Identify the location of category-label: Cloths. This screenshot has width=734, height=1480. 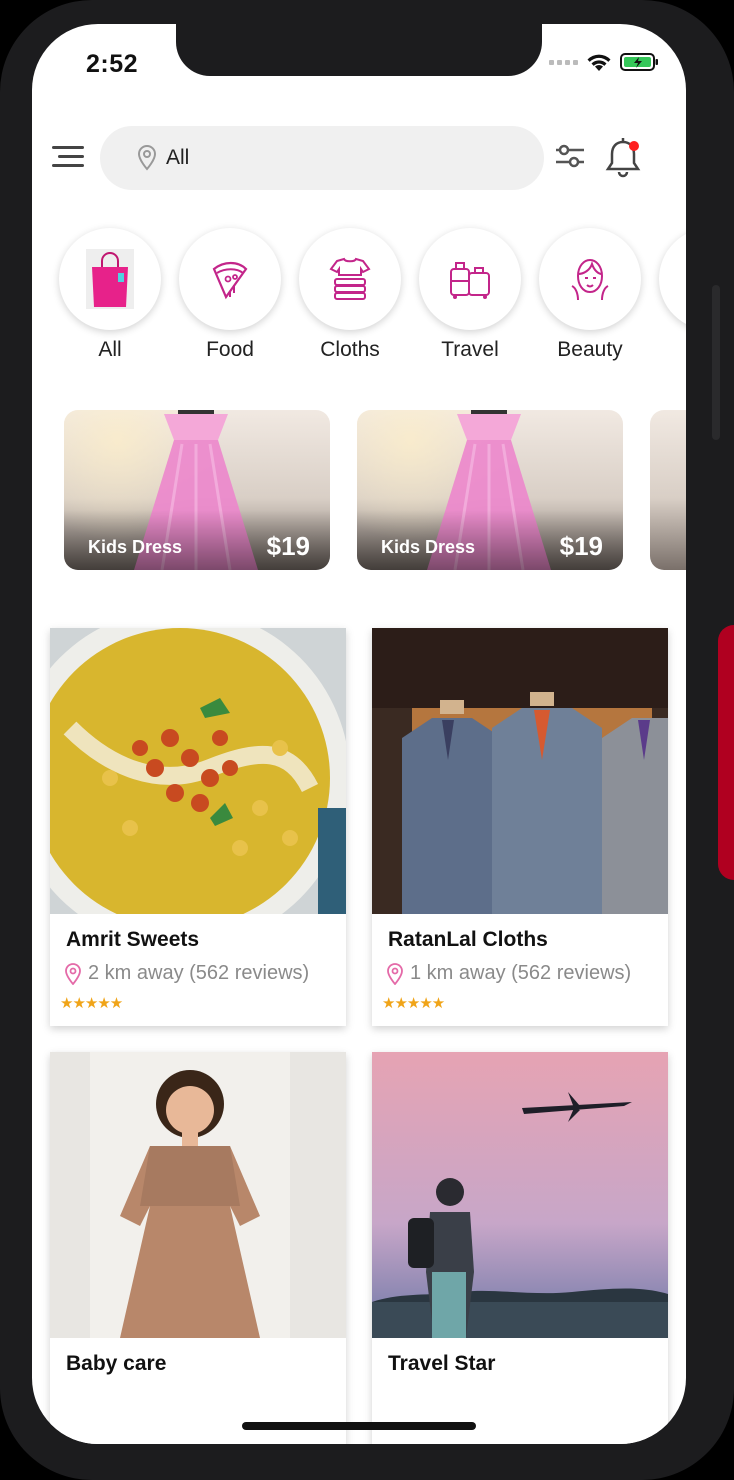
(350, 349).